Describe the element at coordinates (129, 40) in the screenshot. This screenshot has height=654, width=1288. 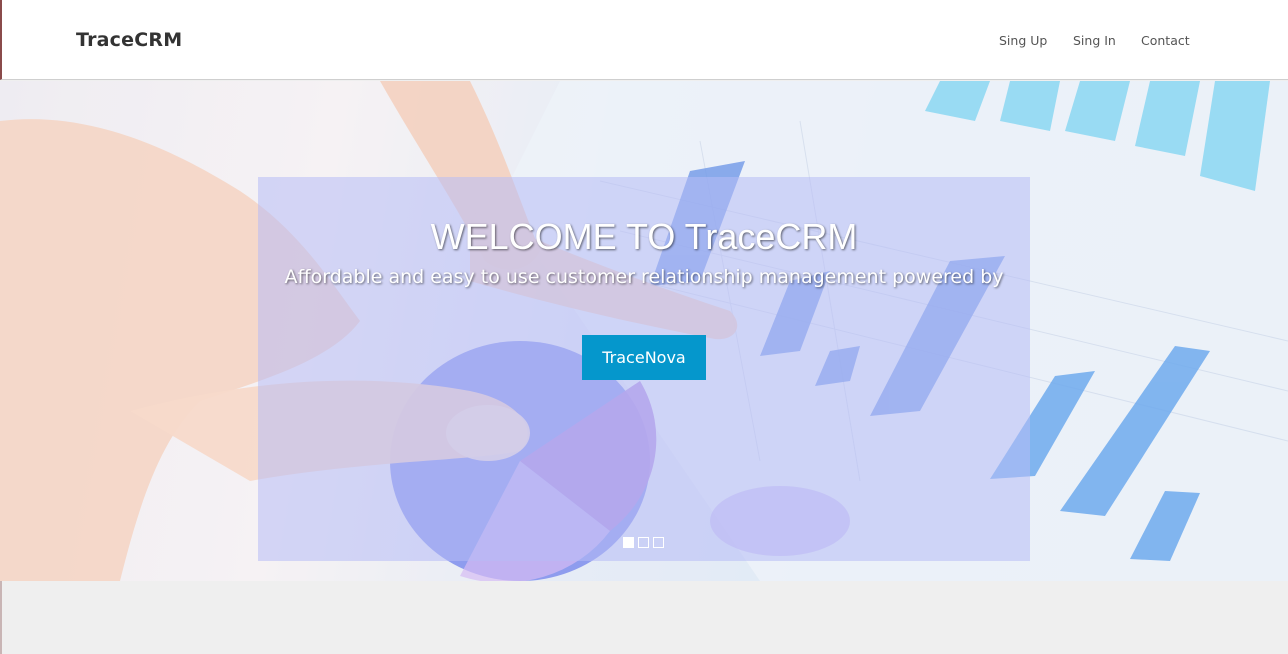
I see `brand-logo: TraceCRM` at that location.